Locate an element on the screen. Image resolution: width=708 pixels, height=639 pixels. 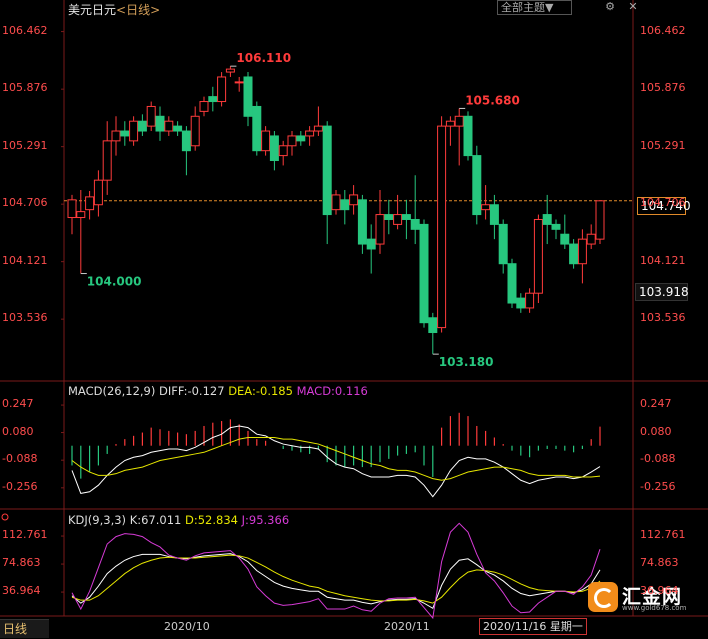
price-tick-right: 105.876 is located at coordinates (663, 88).